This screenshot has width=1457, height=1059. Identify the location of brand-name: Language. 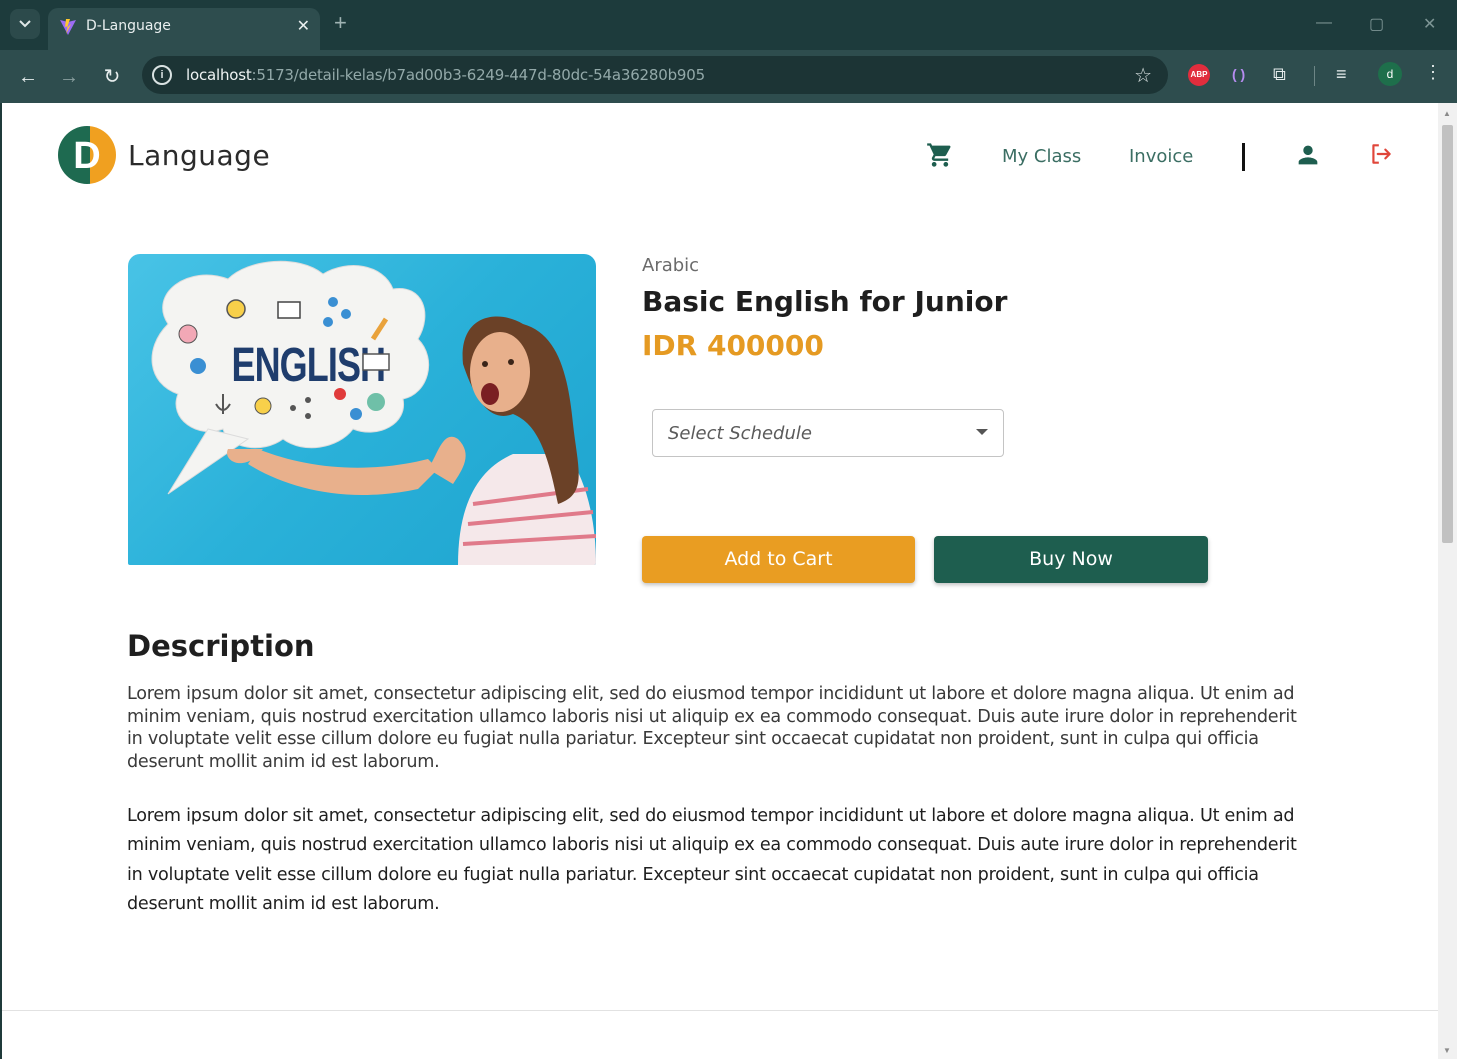
(199, 155).